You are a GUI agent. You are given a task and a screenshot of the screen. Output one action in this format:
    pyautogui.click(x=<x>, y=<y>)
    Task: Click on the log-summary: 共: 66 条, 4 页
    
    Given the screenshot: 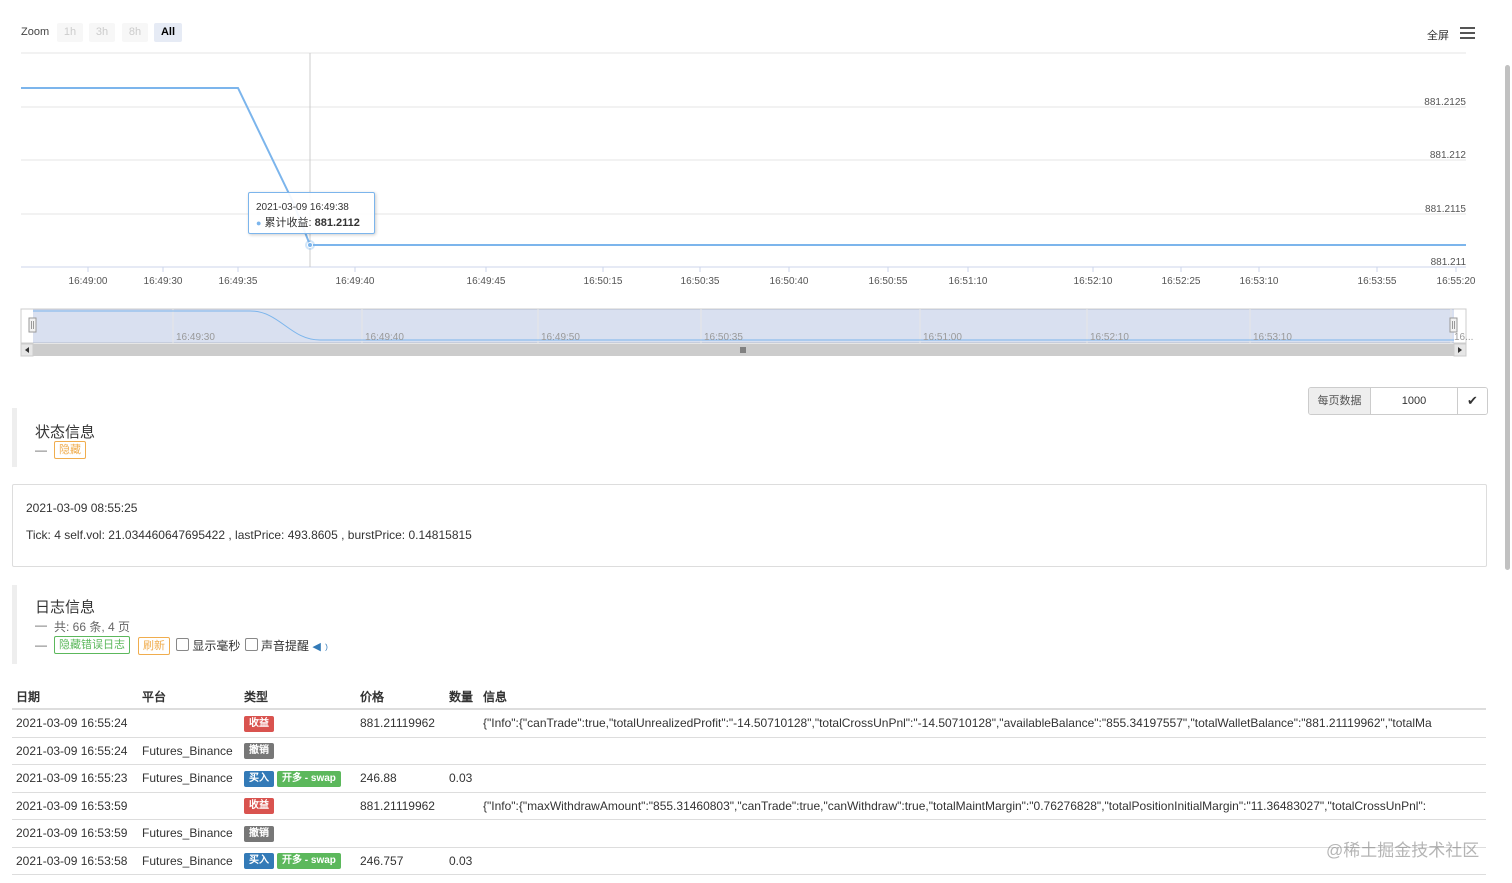 What is the action you would take?
    pyautogui.click(x=92, y=627)
    